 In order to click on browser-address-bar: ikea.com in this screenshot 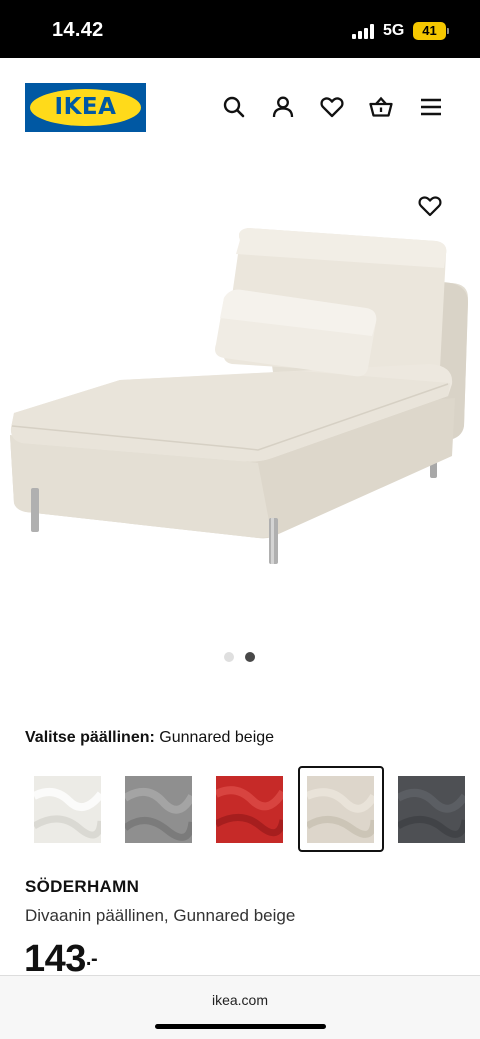, I will do `click(240, 1007)`.